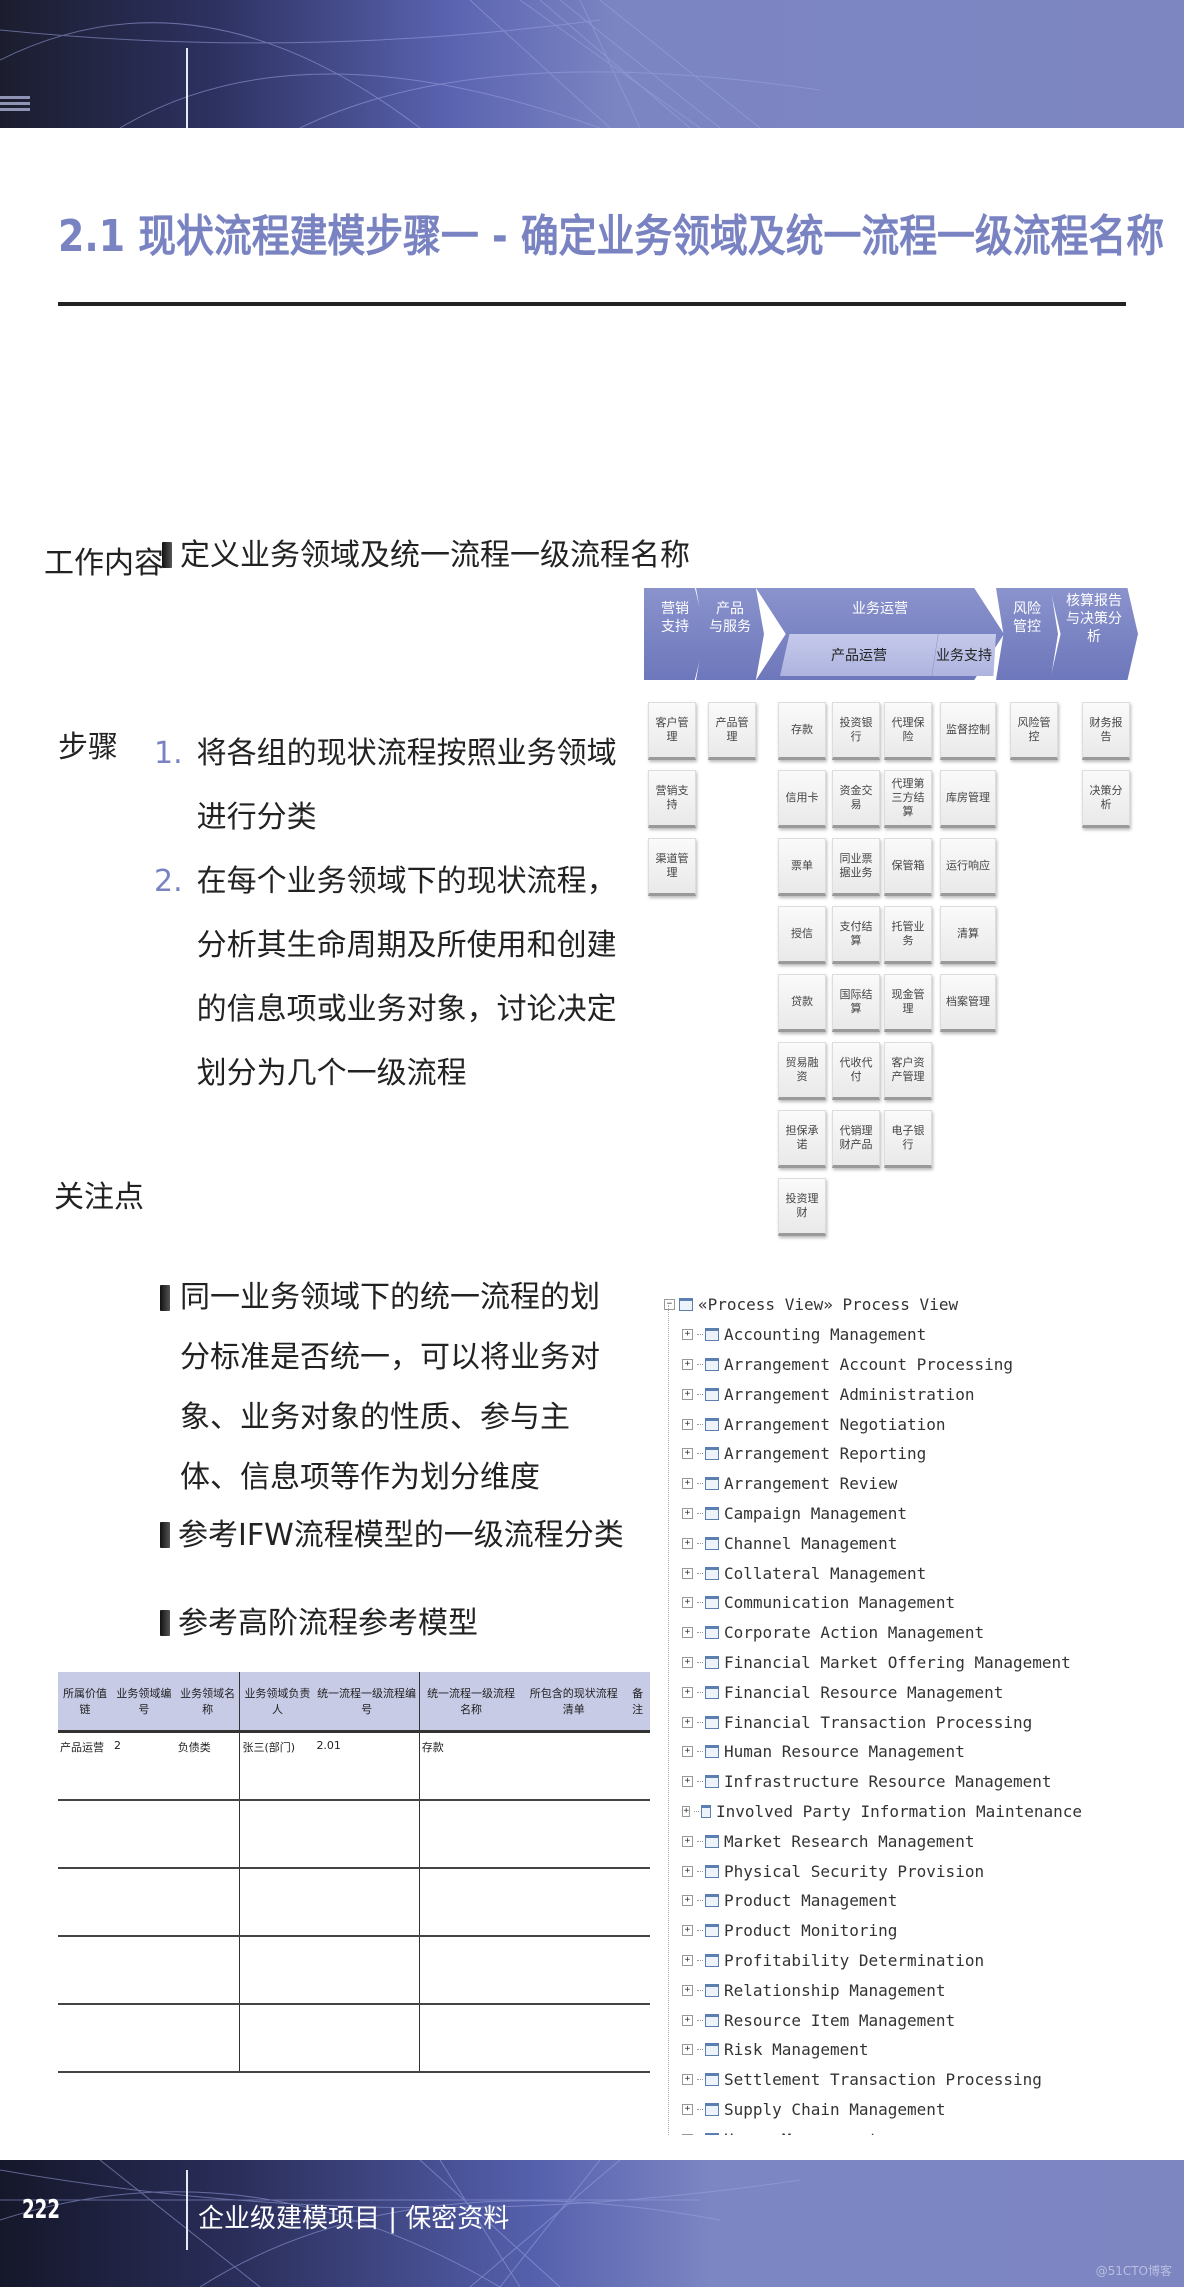  Describe the element at coordinates (872, 1484) in the screenshot. I see `tree-node: + Arrangement Review` at that location.